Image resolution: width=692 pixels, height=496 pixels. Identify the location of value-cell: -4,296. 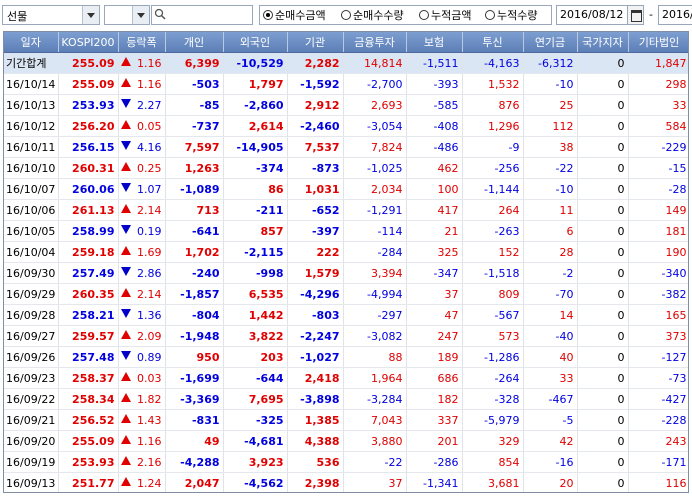
(315, 294).